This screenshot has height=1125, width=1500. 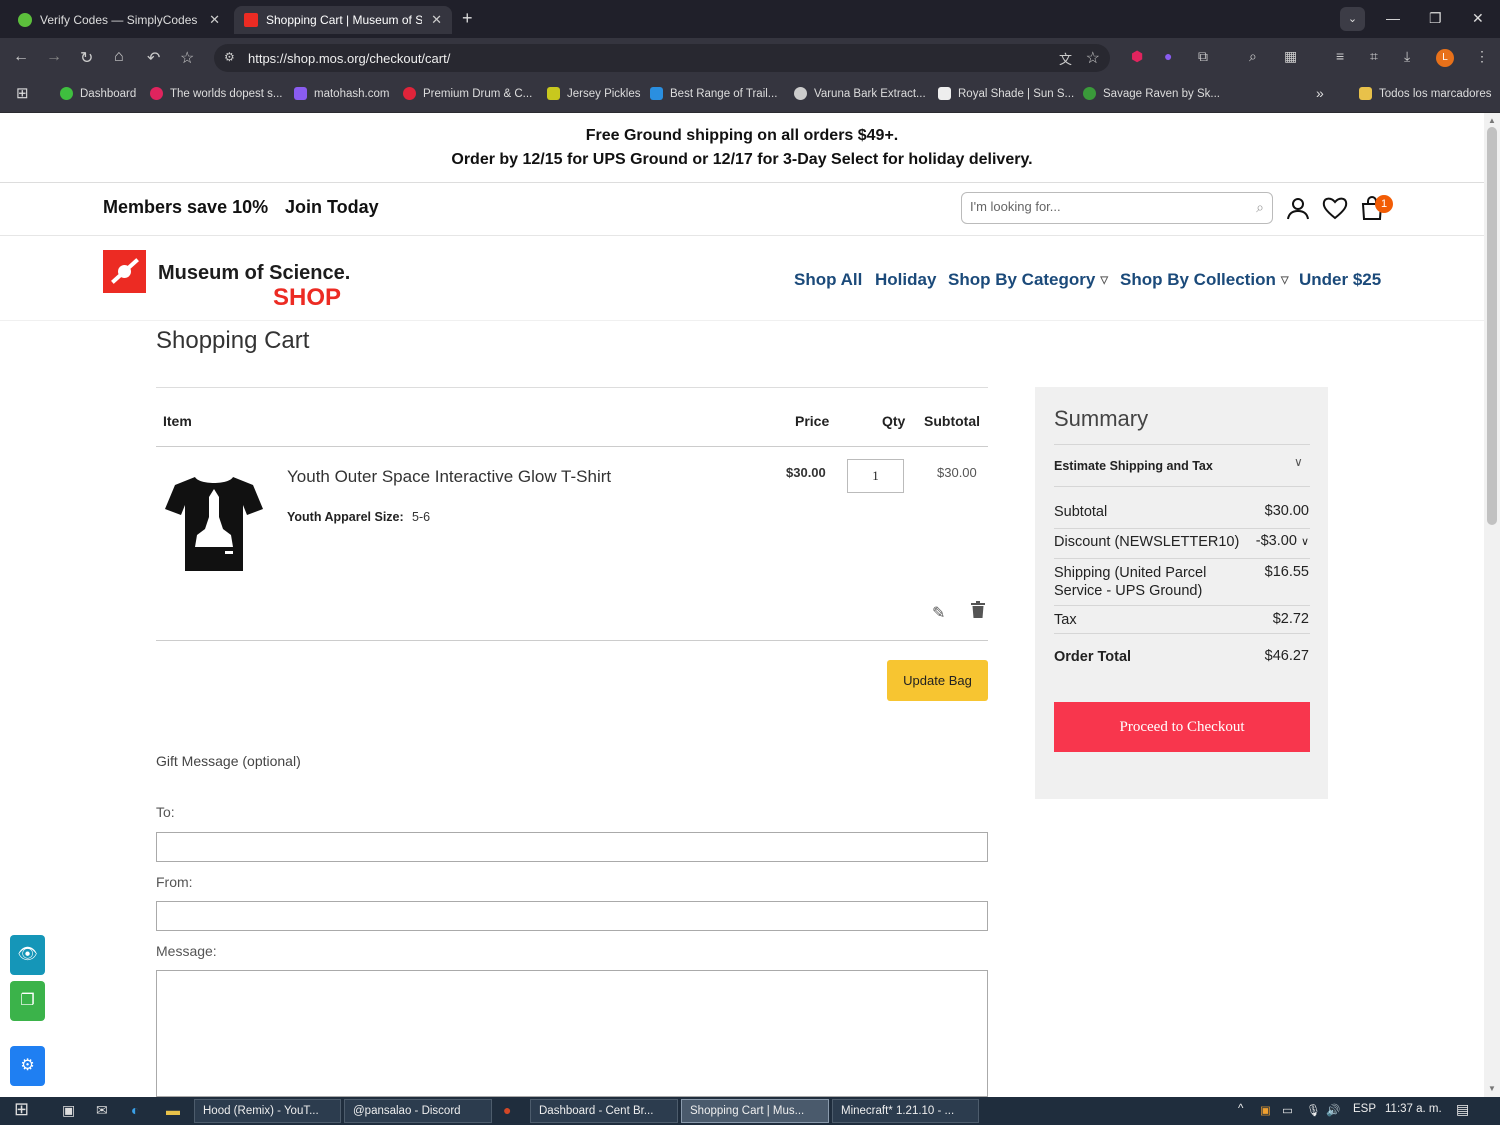 What do you see at coordinates (1407, 56) in the screenshot?
I see `downloads-icon: ⤓` at bounding box center [1407, 56].